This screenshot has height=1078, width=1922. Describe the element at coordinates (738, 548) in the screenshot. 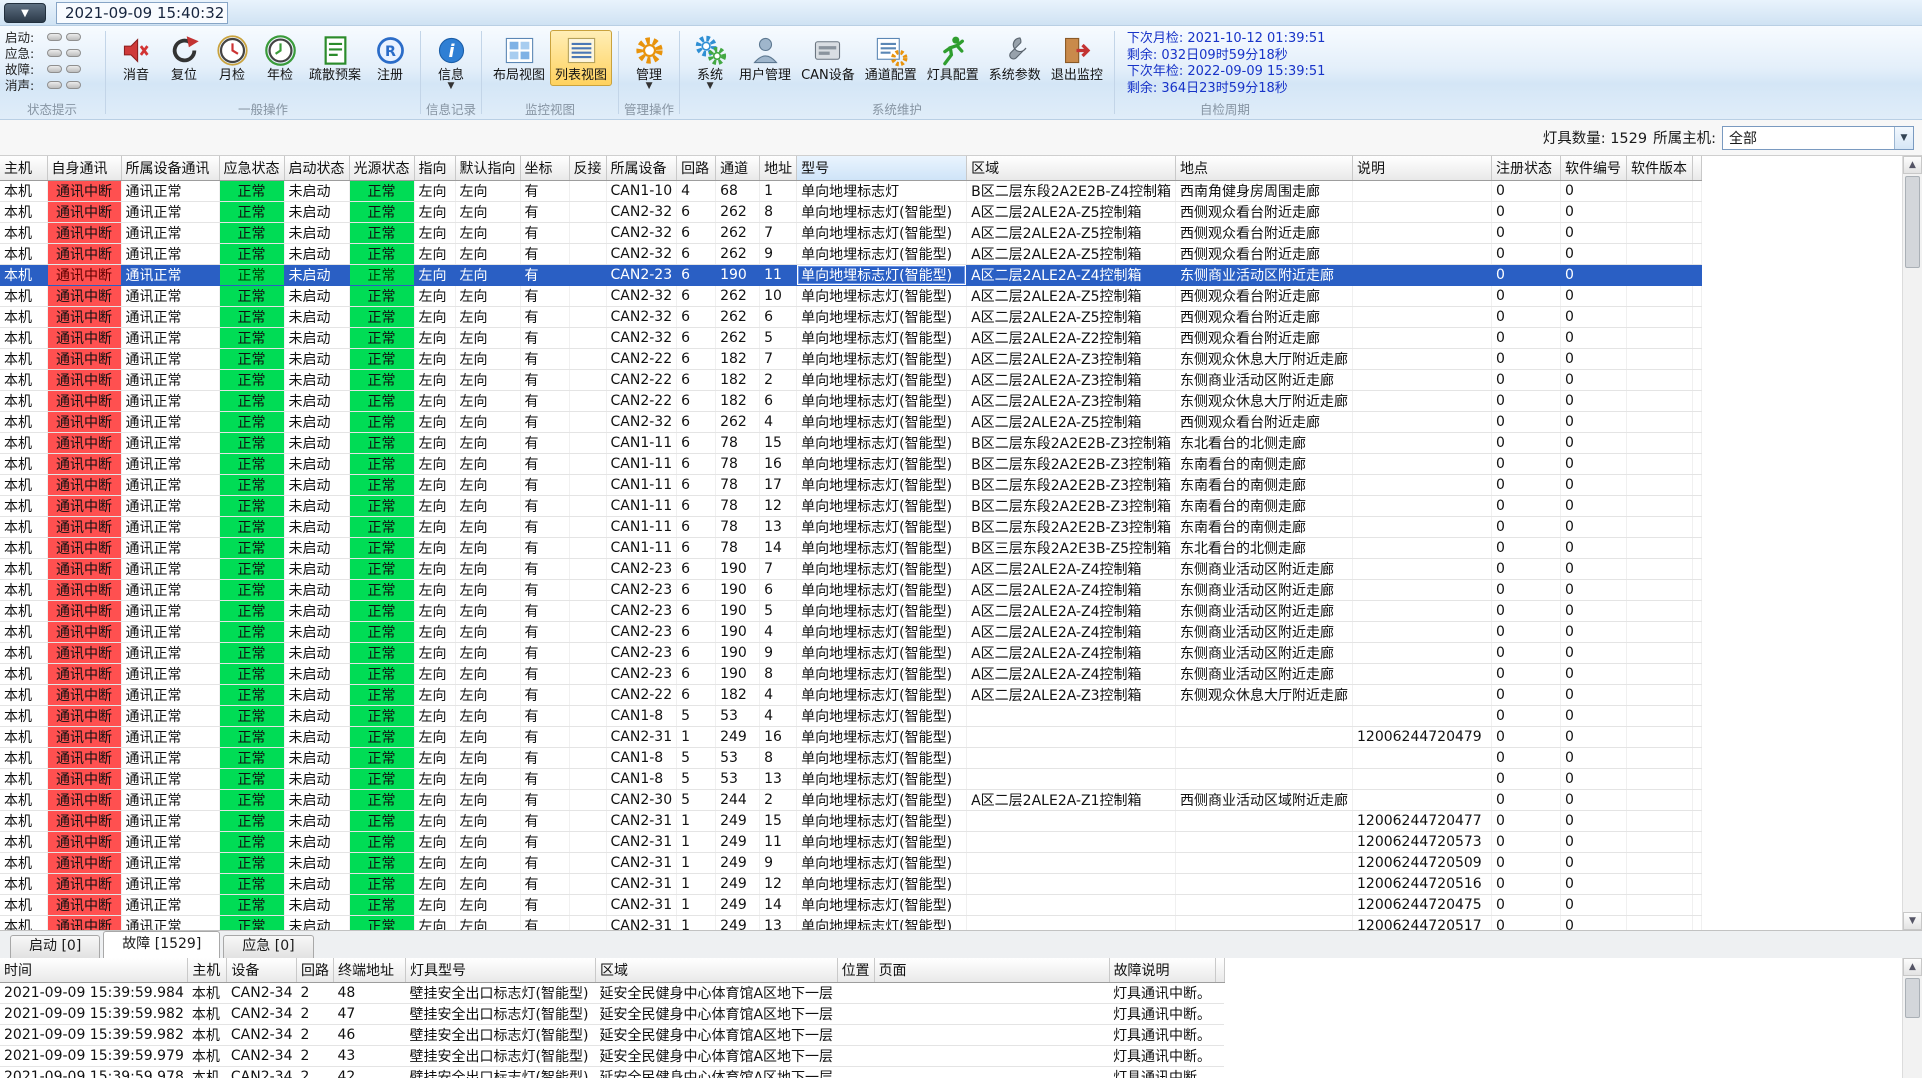

I see `table-cell: 78` at that location.